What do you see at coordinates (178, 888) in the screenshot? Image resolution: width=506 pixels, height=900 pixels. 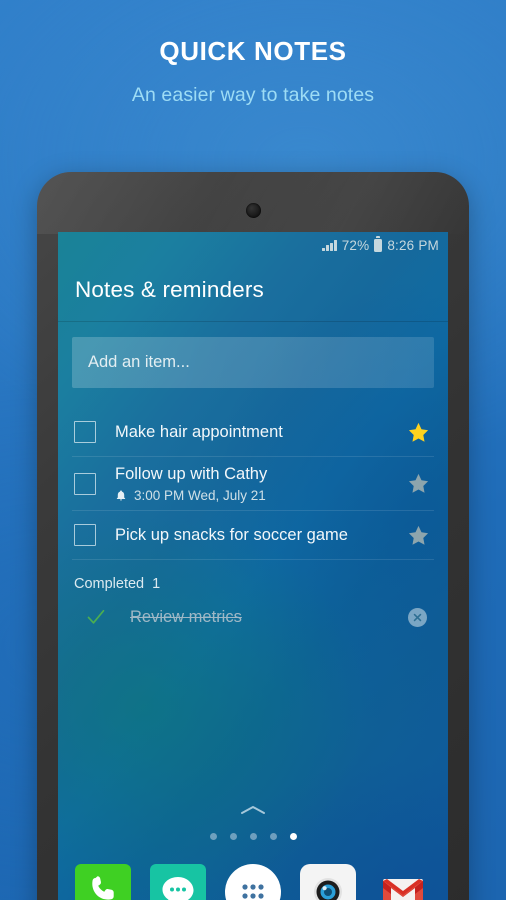 I see `message-bubble-icon` at bounding box center [178, 888].